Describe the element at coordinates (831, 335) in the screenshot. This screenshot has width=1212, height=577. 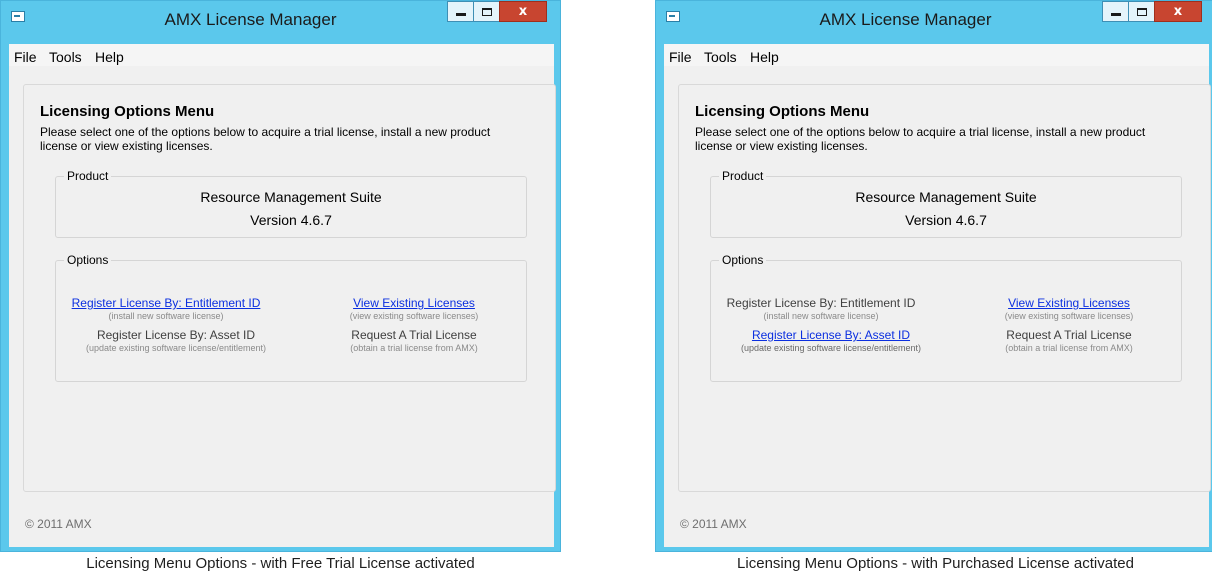
I see `register-asset-link: Register License By: Asset ID` at that location.